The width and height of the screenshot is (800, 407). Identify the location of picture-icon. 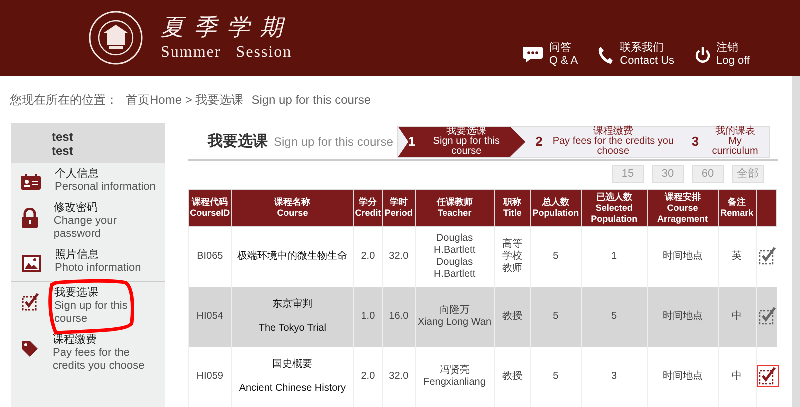
(31, 263).